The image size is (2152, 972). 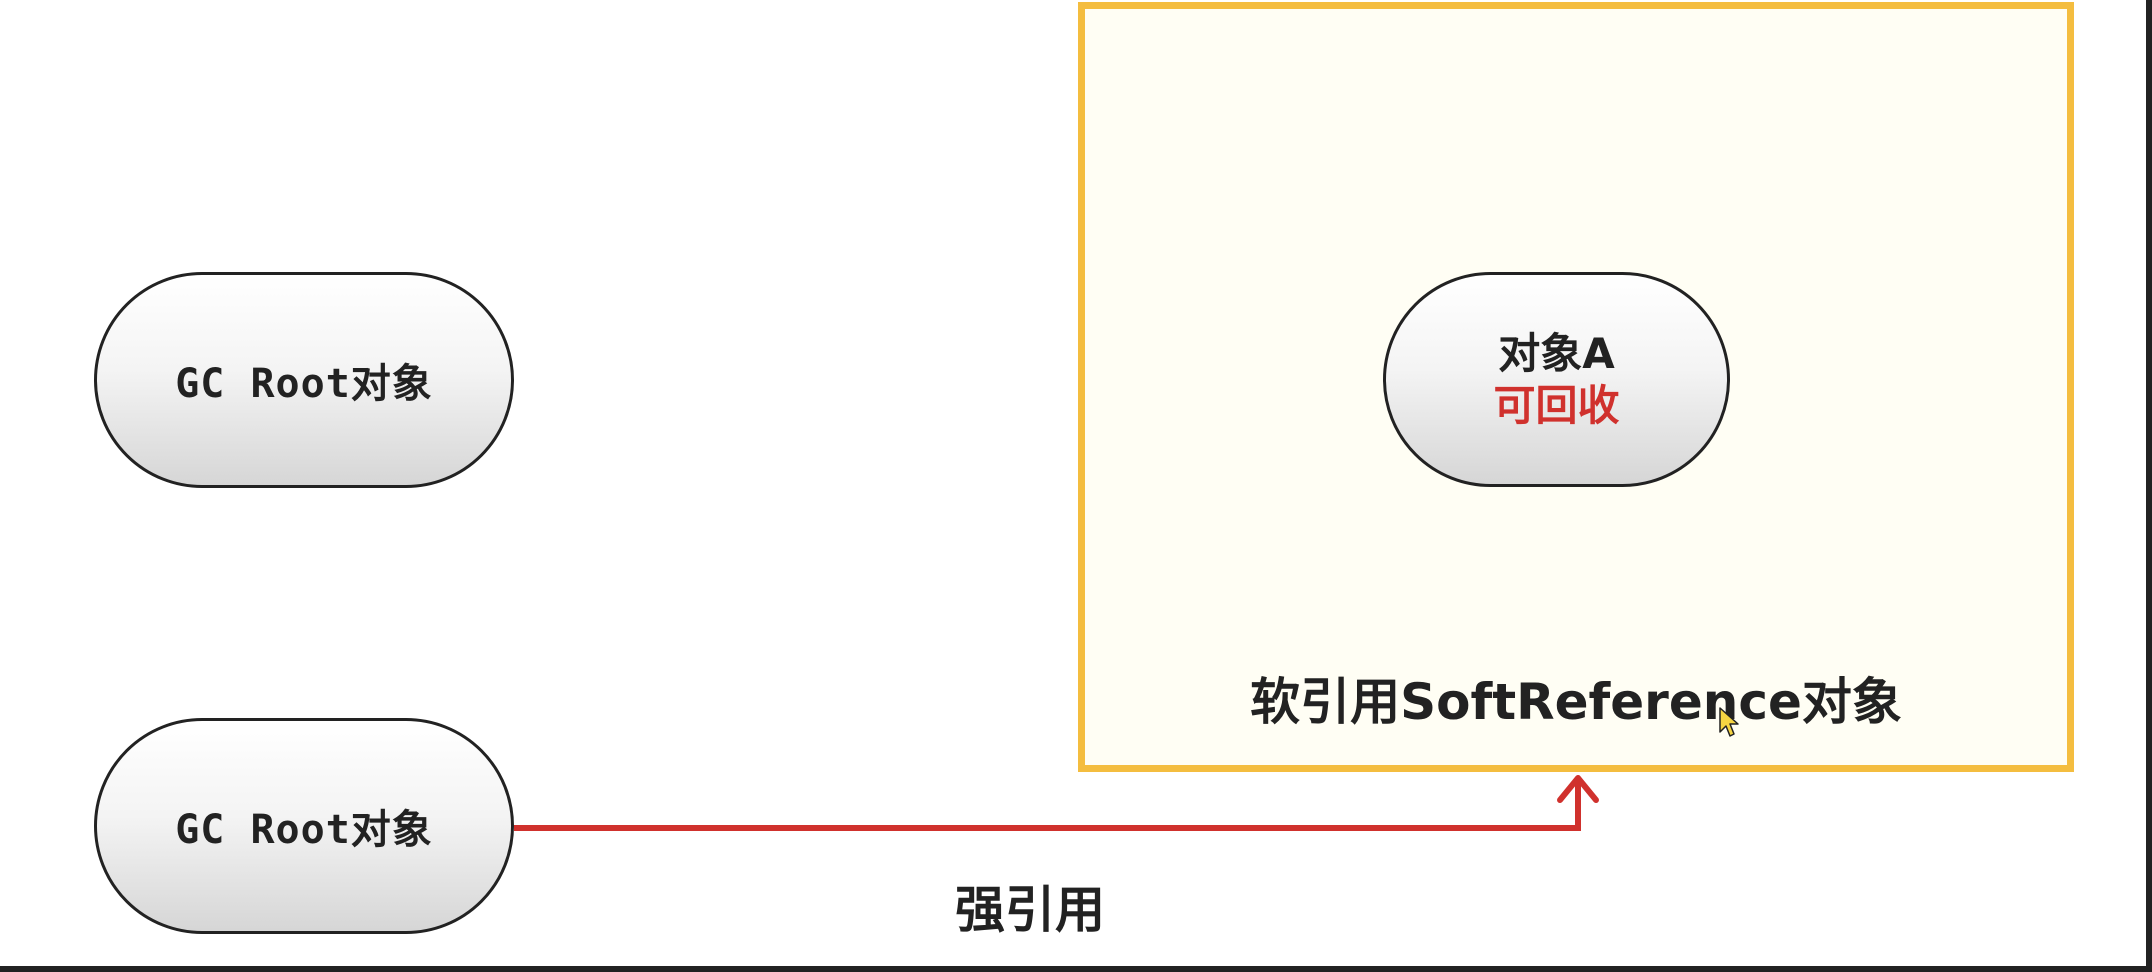 I want to click on gc-root-node-bottom: GC Root对象, so click(x=304, y=826).